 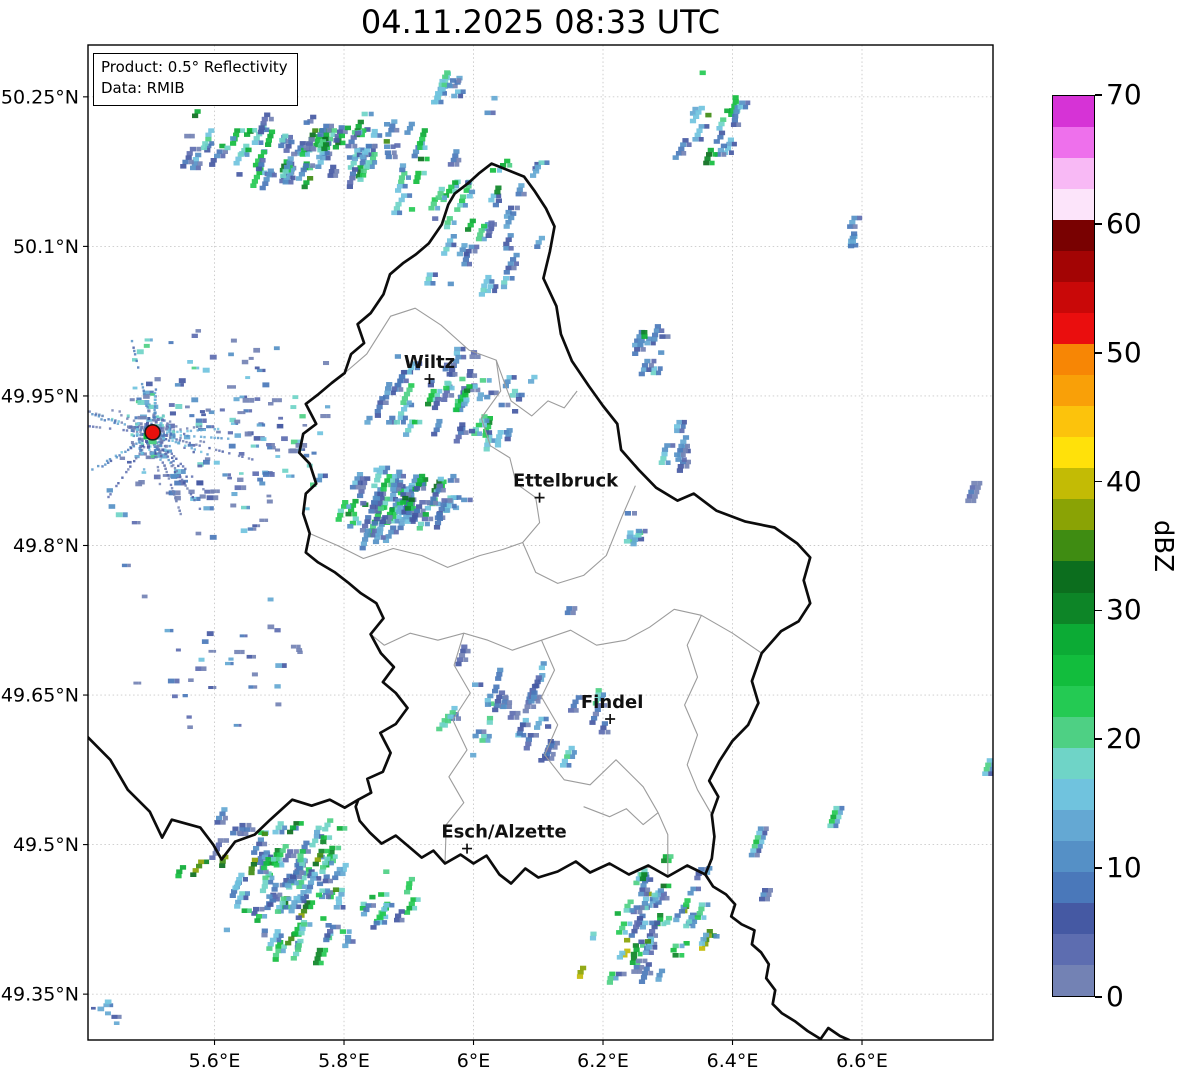 What do you see at coordinates (1124, 94) in the screenshot?
I see `colorbar-tick-label: 70` at bounding box center [1124, 94].